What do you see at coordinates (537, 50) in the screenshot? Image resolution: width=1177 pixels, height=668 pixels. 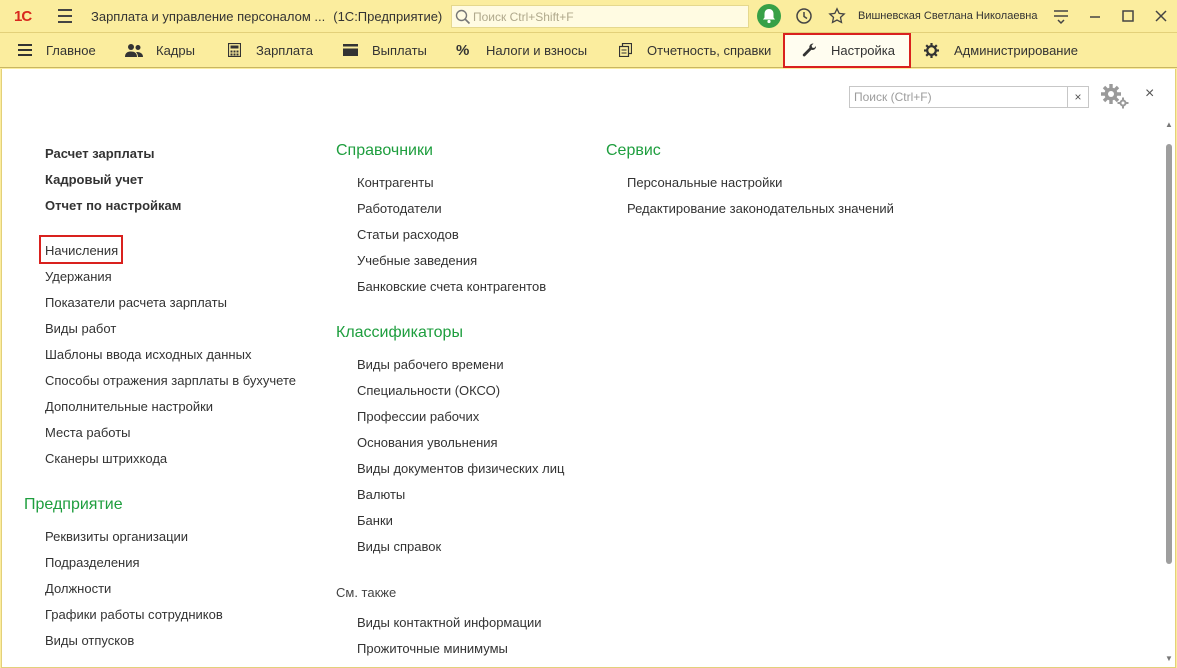 I see `section-taxes-label: Налоги и взносы` at bounding box center [537, 50].